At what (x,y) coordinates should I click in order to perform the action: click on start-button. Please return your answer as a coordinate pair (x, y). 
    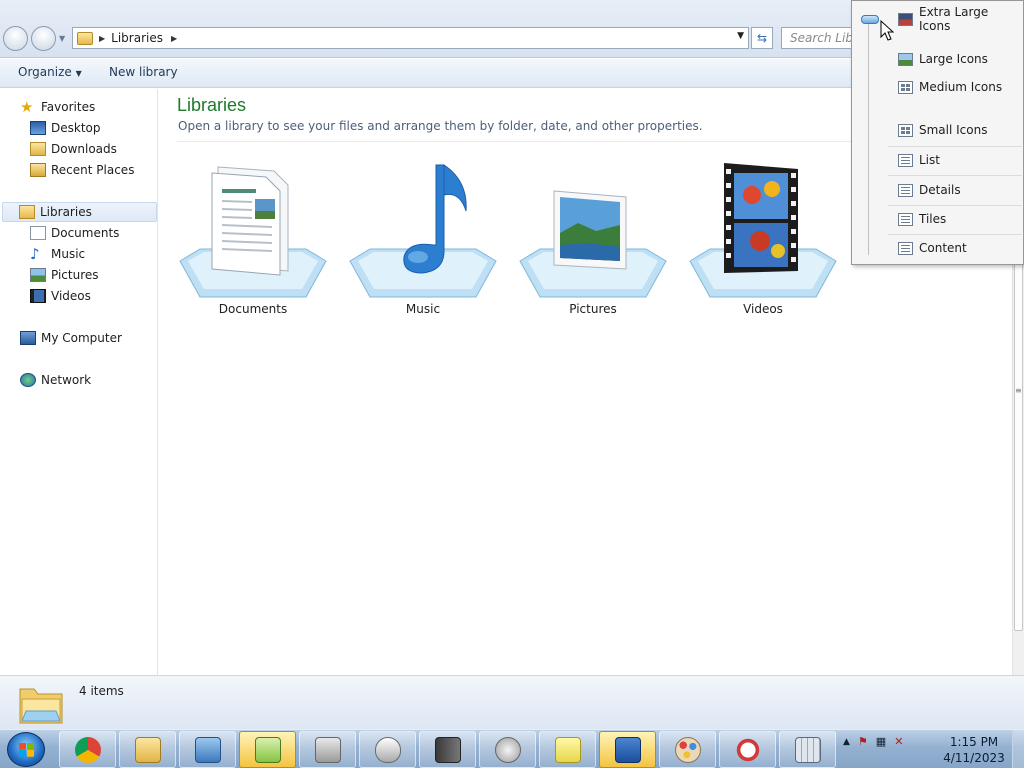
    Looking at the image, I should click on (26, 749).